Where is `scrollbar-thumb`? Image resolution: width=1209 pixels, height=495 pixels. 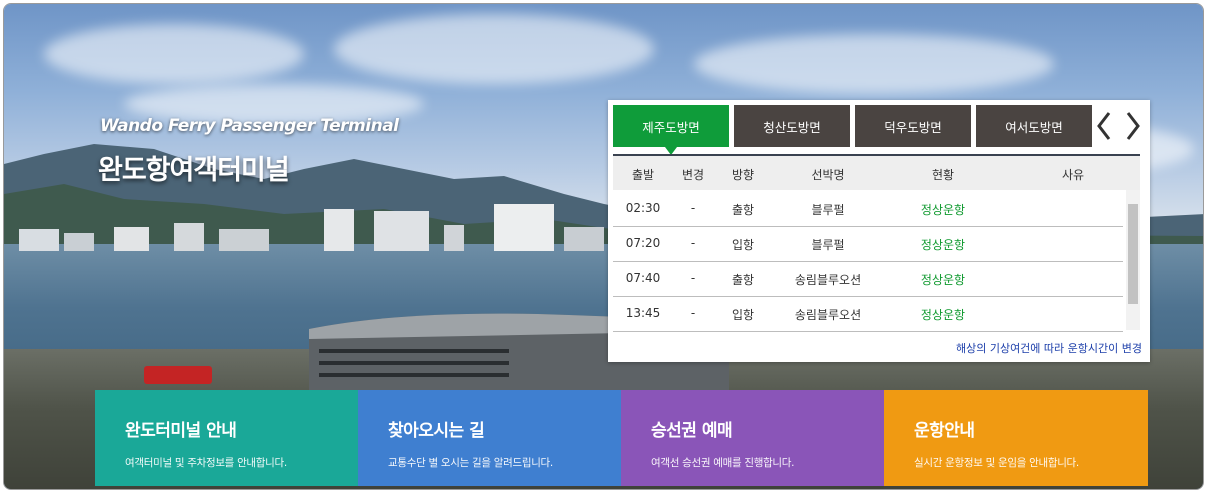
scrollbar-thumb is located at coordinates (1133, 254).